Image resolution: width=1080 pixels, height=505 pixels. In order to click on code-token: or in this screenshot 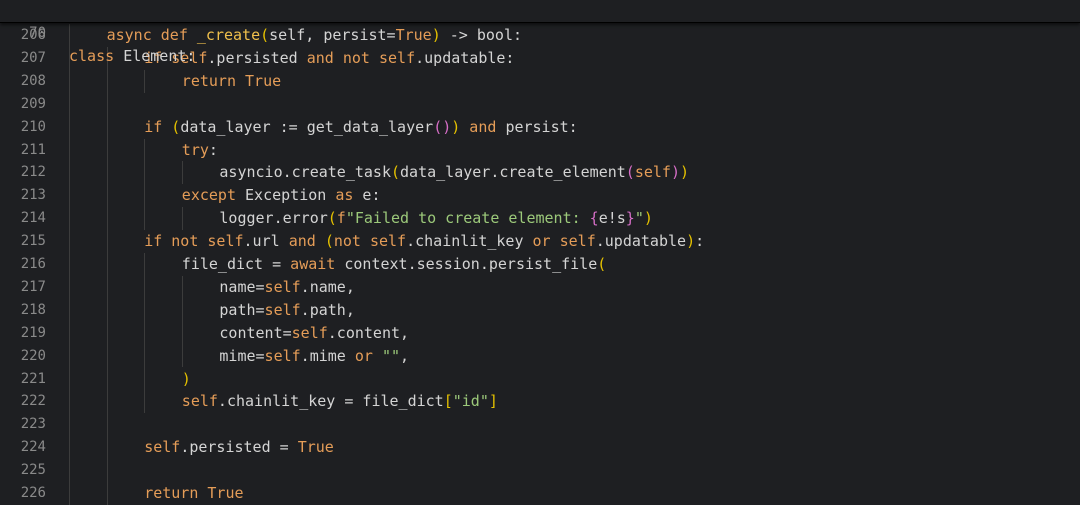, I will do `click(368, 355)`.